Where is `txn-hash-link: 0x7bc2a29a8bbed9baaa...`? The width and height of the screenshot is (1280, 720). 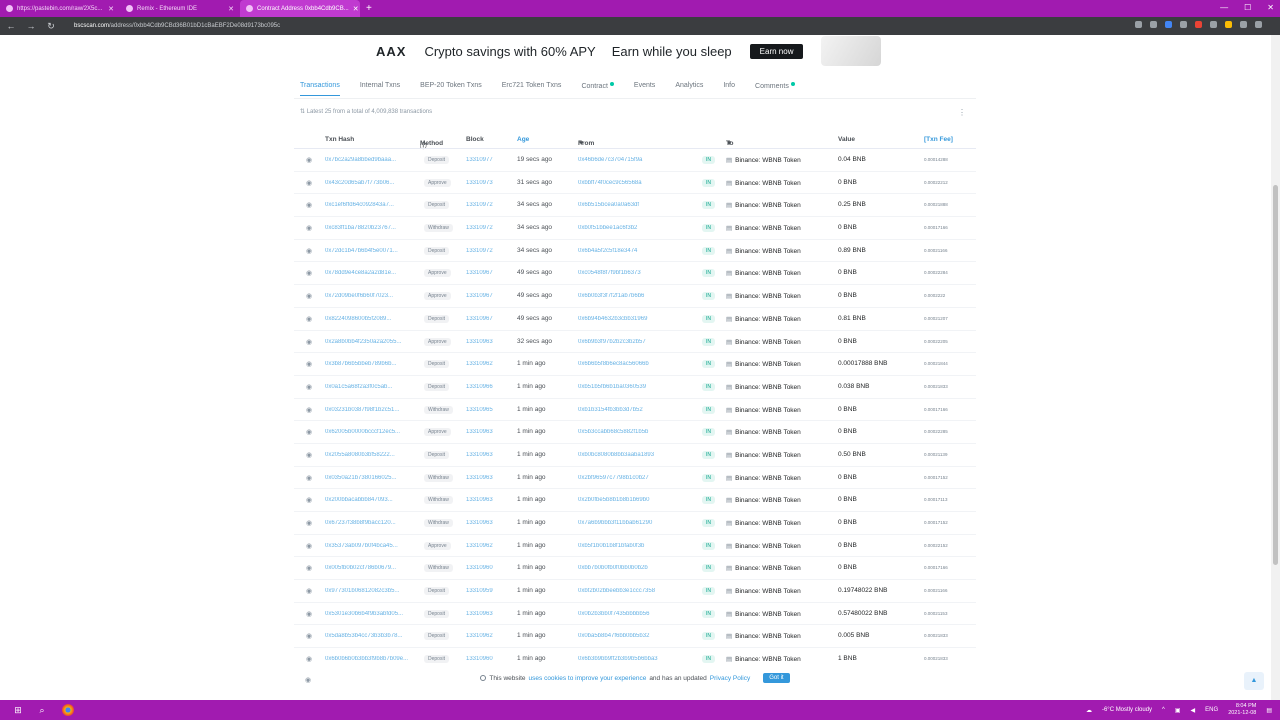 txn-hash-link: 0x7bc2a29a8bbed9baaa... is located at coordinates (360, 160).